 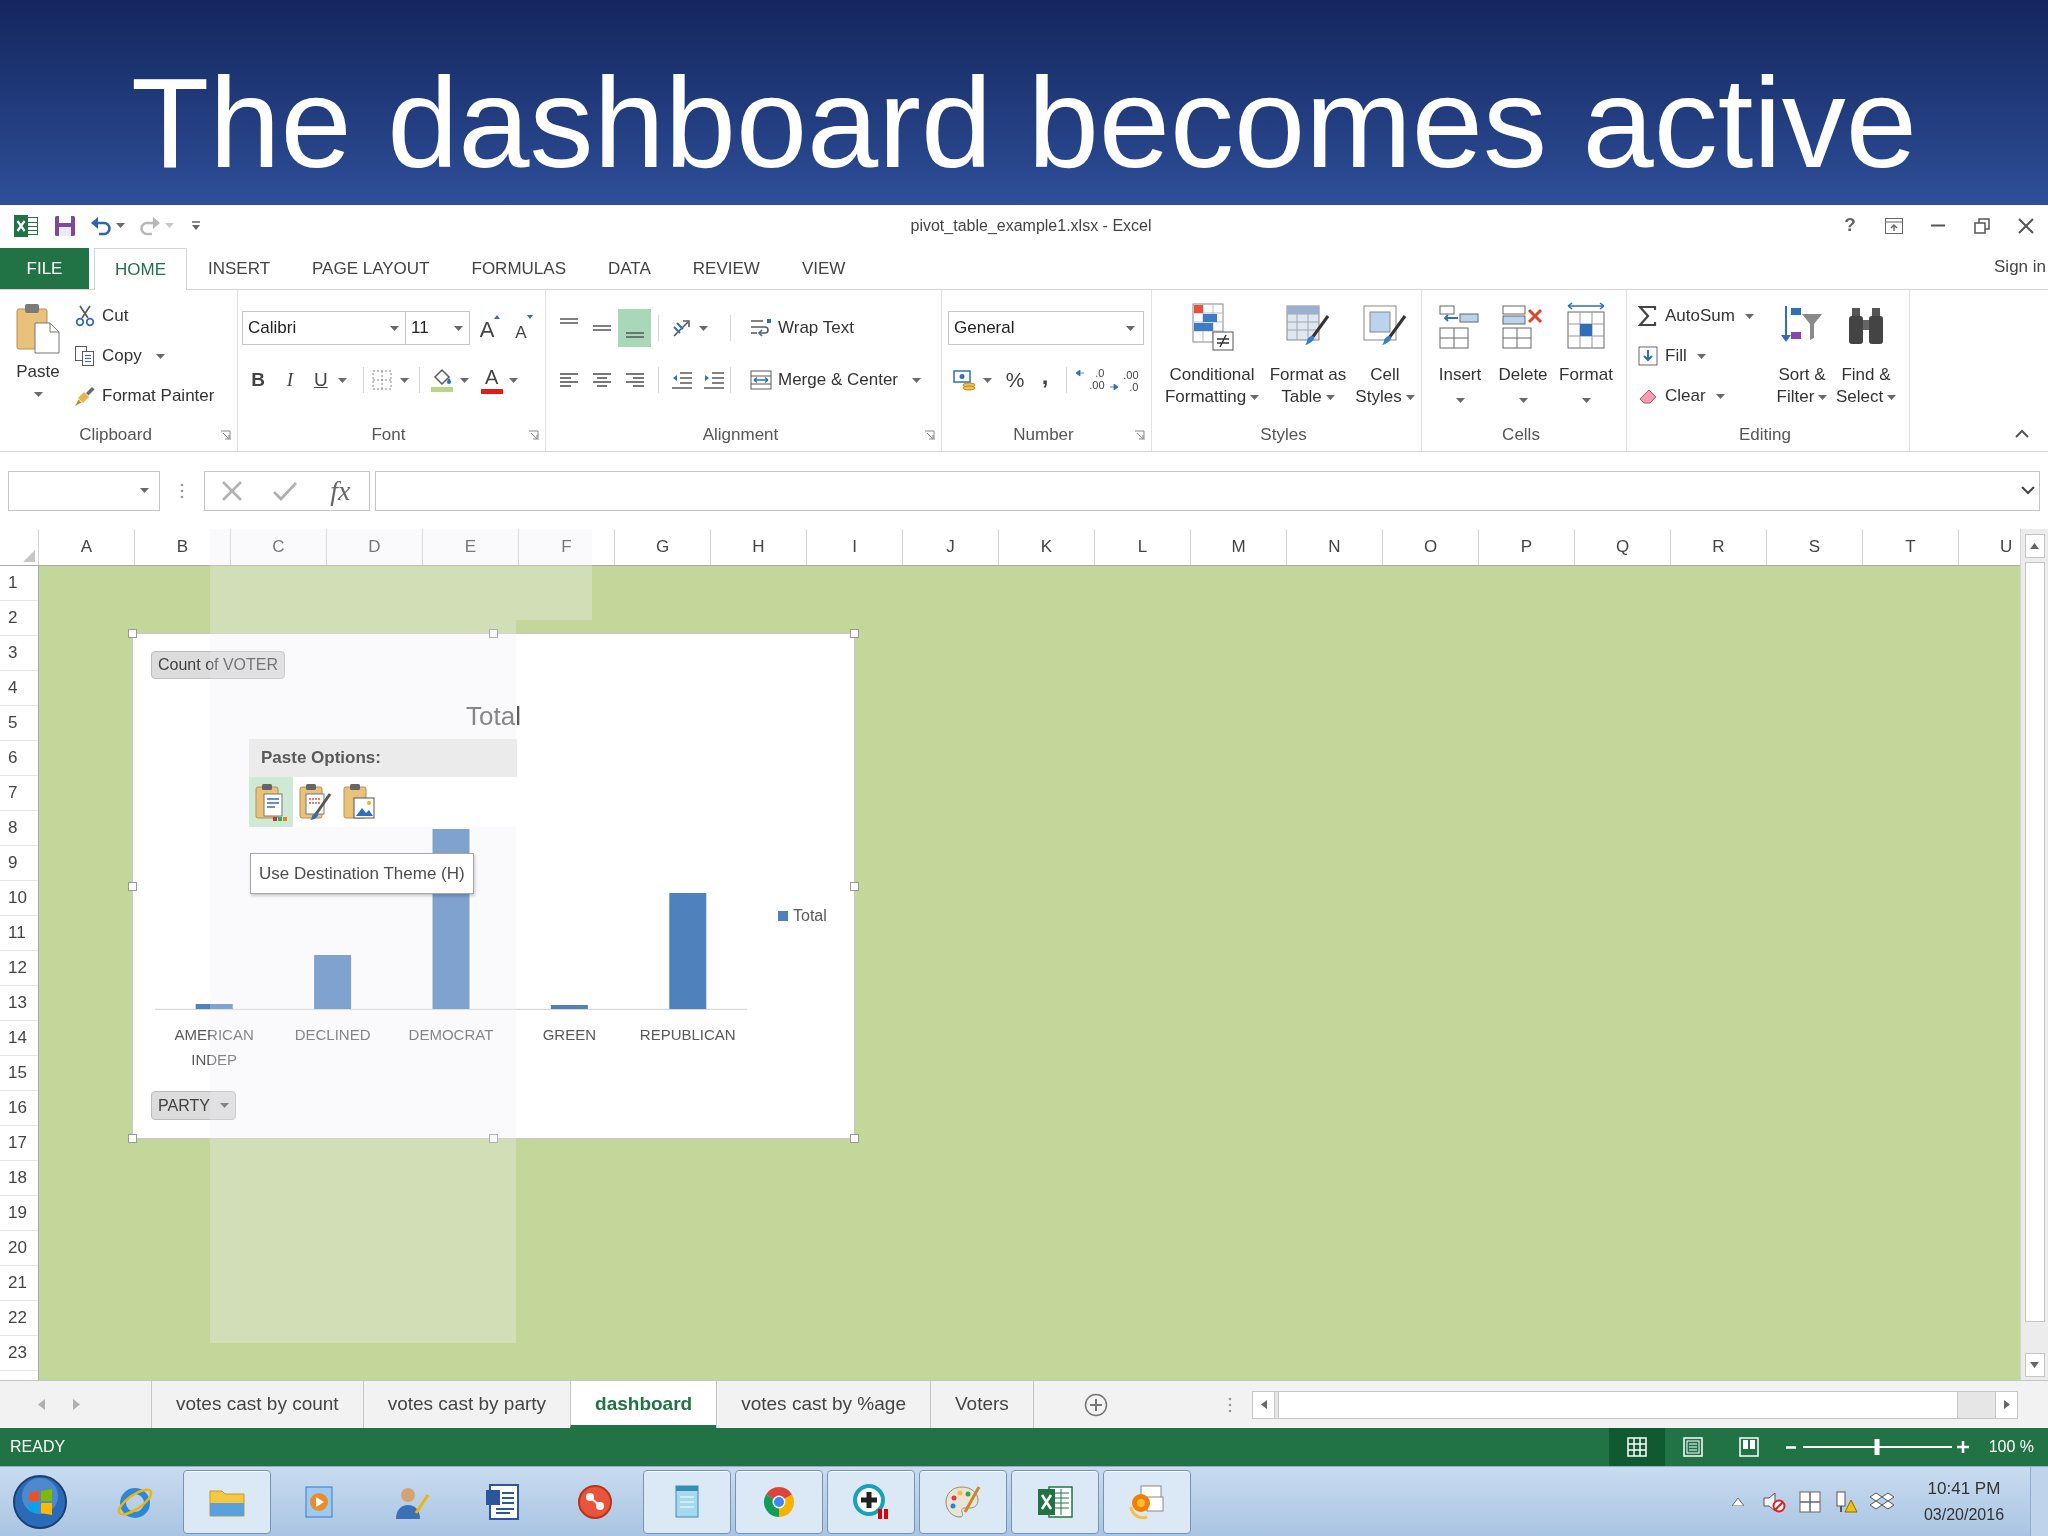 I want to click on number-format-field: General, so click(x=1046, y=328).